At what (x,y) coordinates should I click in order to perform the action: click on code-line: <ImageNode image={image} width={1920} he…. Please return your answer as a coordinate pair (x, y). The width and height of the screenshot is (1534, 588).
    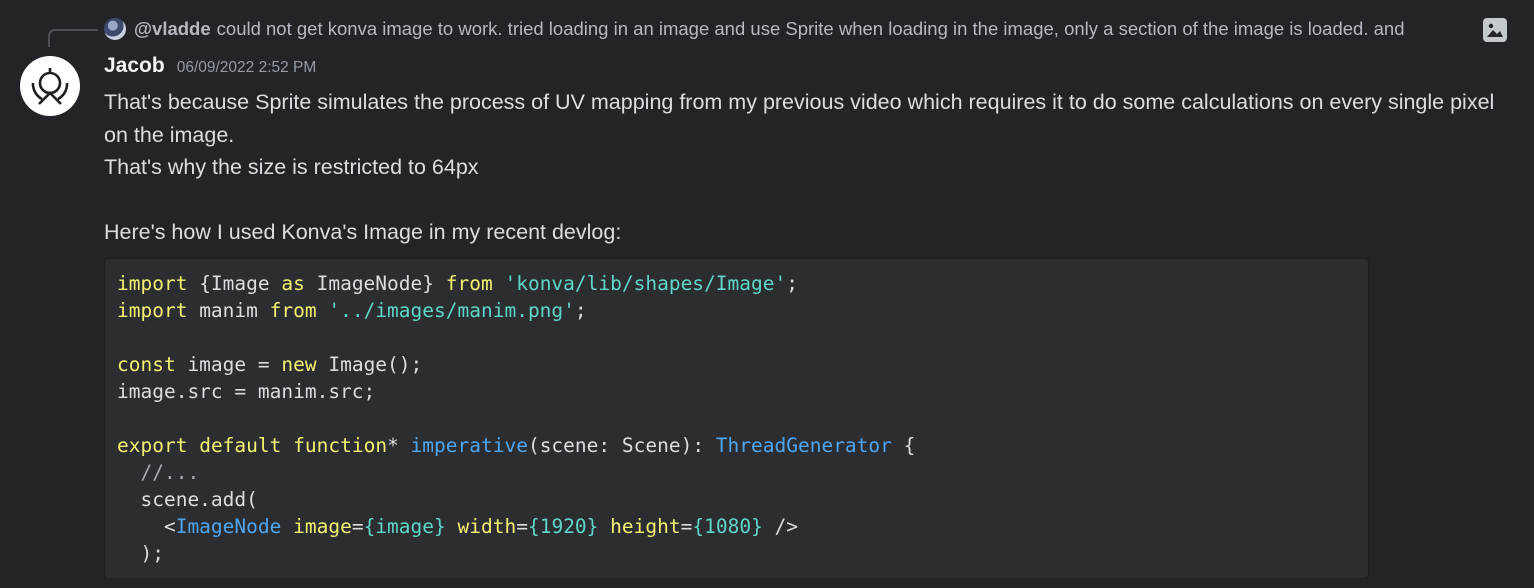
    Looking at the image, I should click on (742, 526).